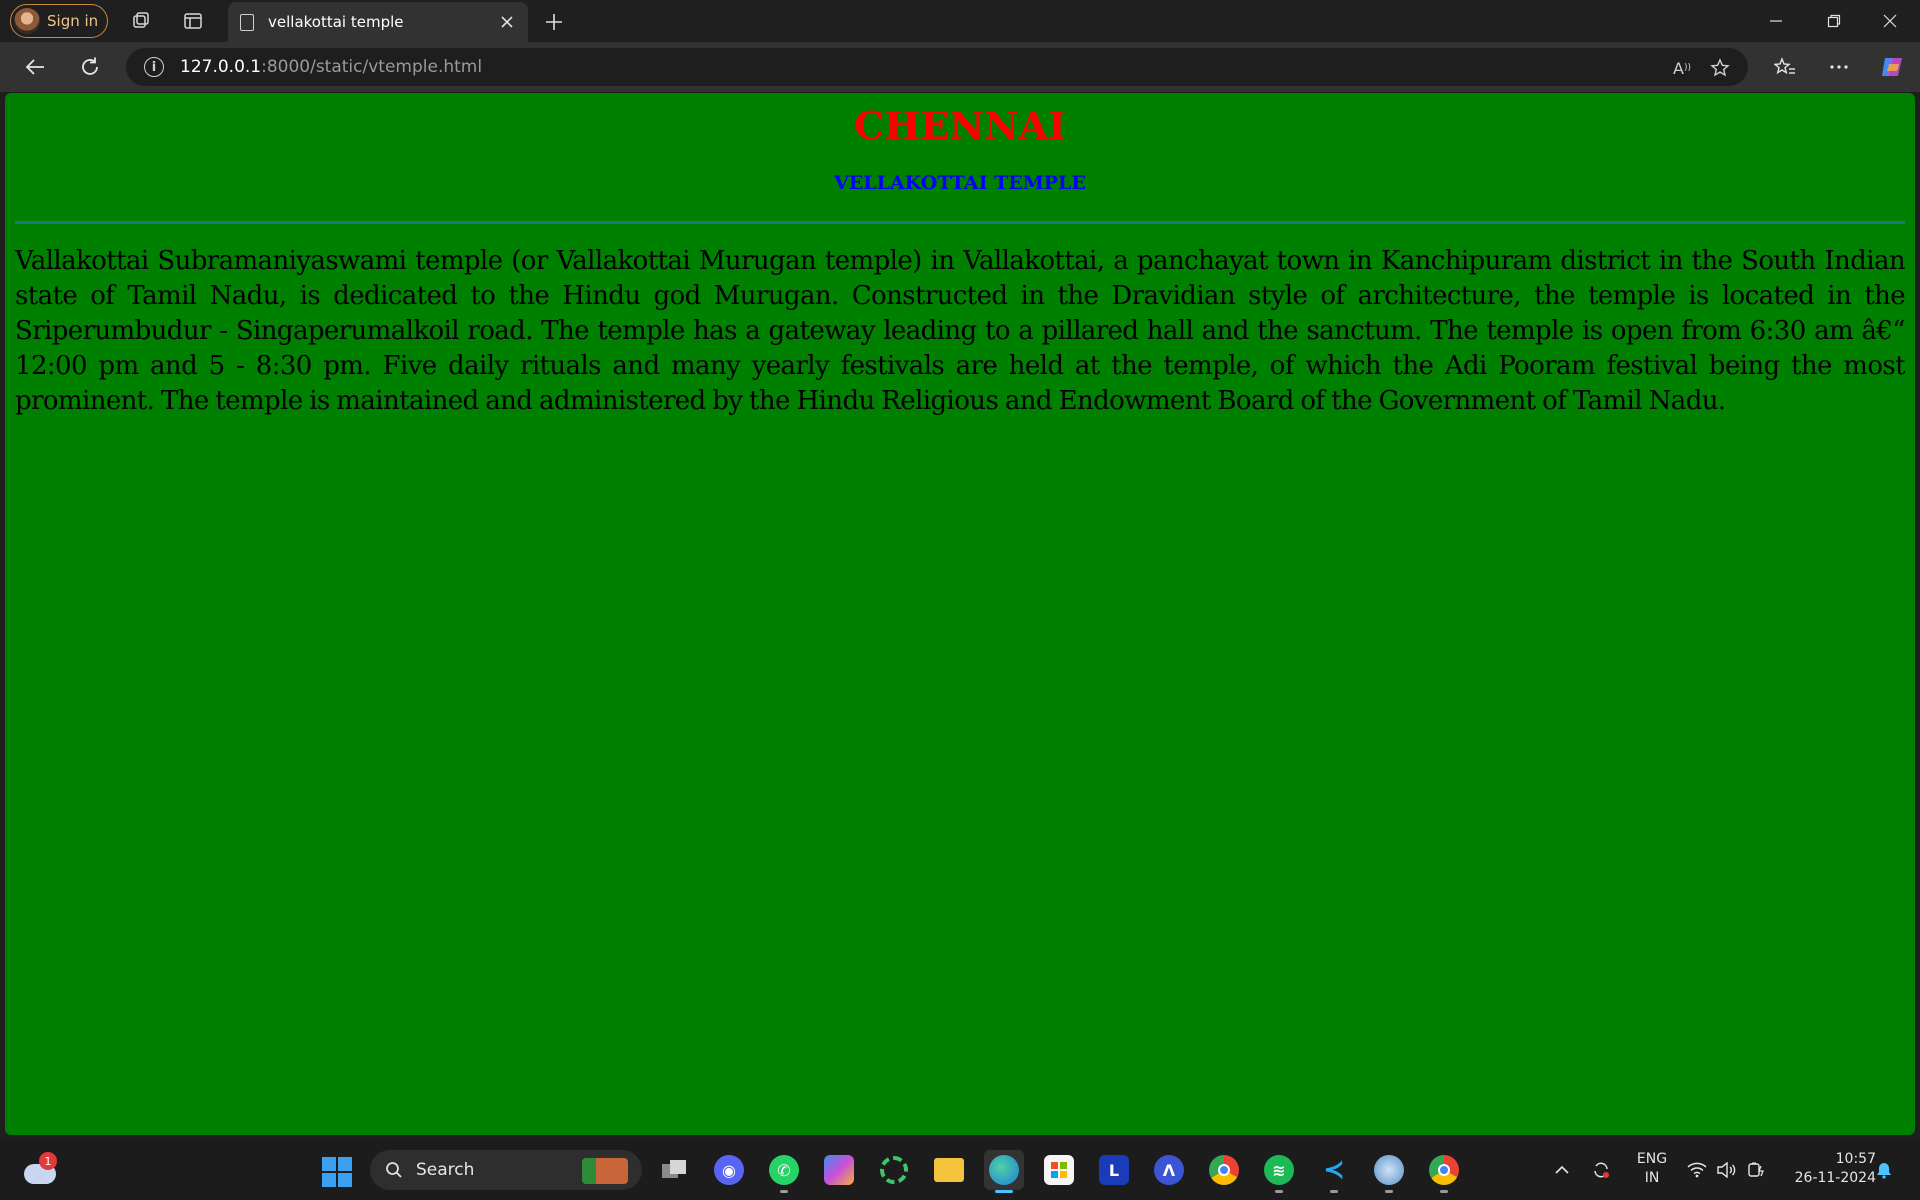 This screenshot has width=1920, height=1200. I want to click on notification-bell-icon, so click(1884, 1170).